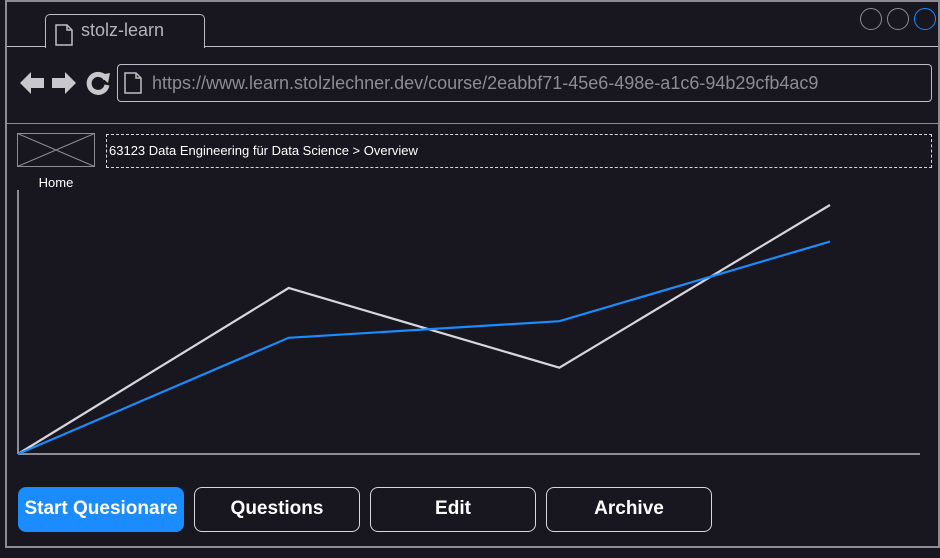 The height and width of the screenshot is (558, 940). Describe the element at coordinates (277, 509) in the screenshot. I see `questions-button: Questions` at that location.